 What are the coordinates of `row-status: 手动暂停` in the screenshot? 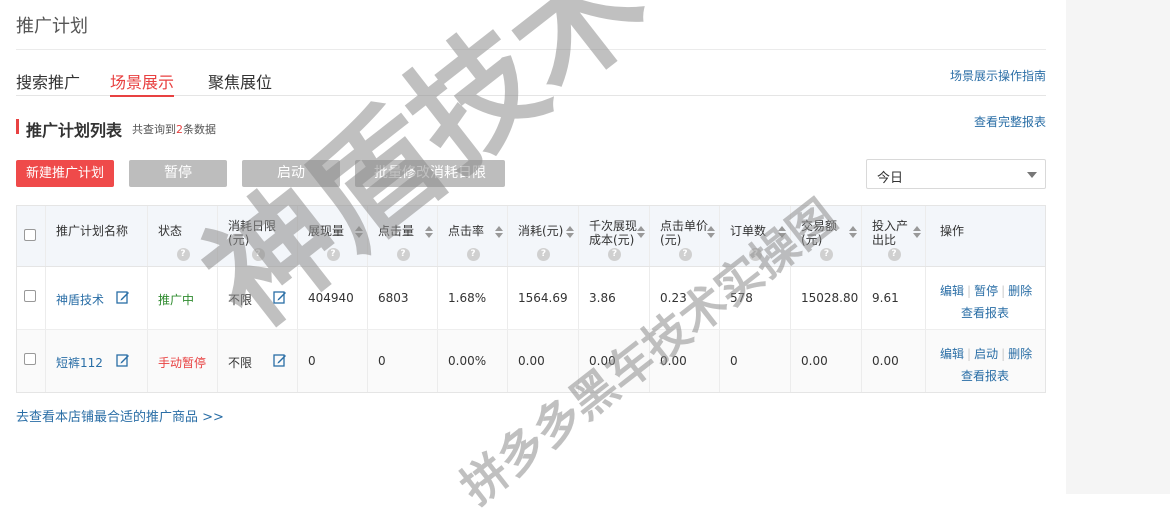 It's located at (183, 361).